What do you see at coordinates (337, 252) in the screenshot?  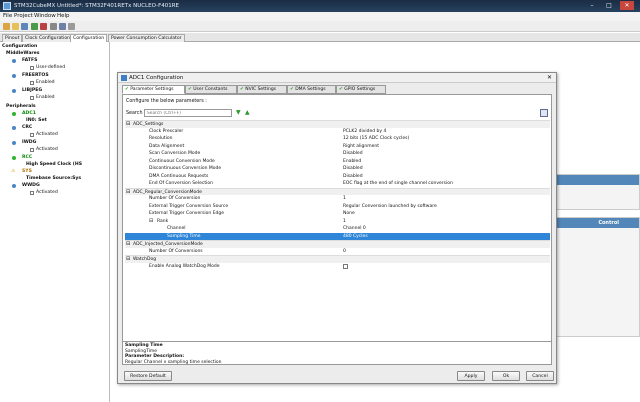 I see `parameter-row: Number Of Conversions 0` at bounding box center [337, 252].